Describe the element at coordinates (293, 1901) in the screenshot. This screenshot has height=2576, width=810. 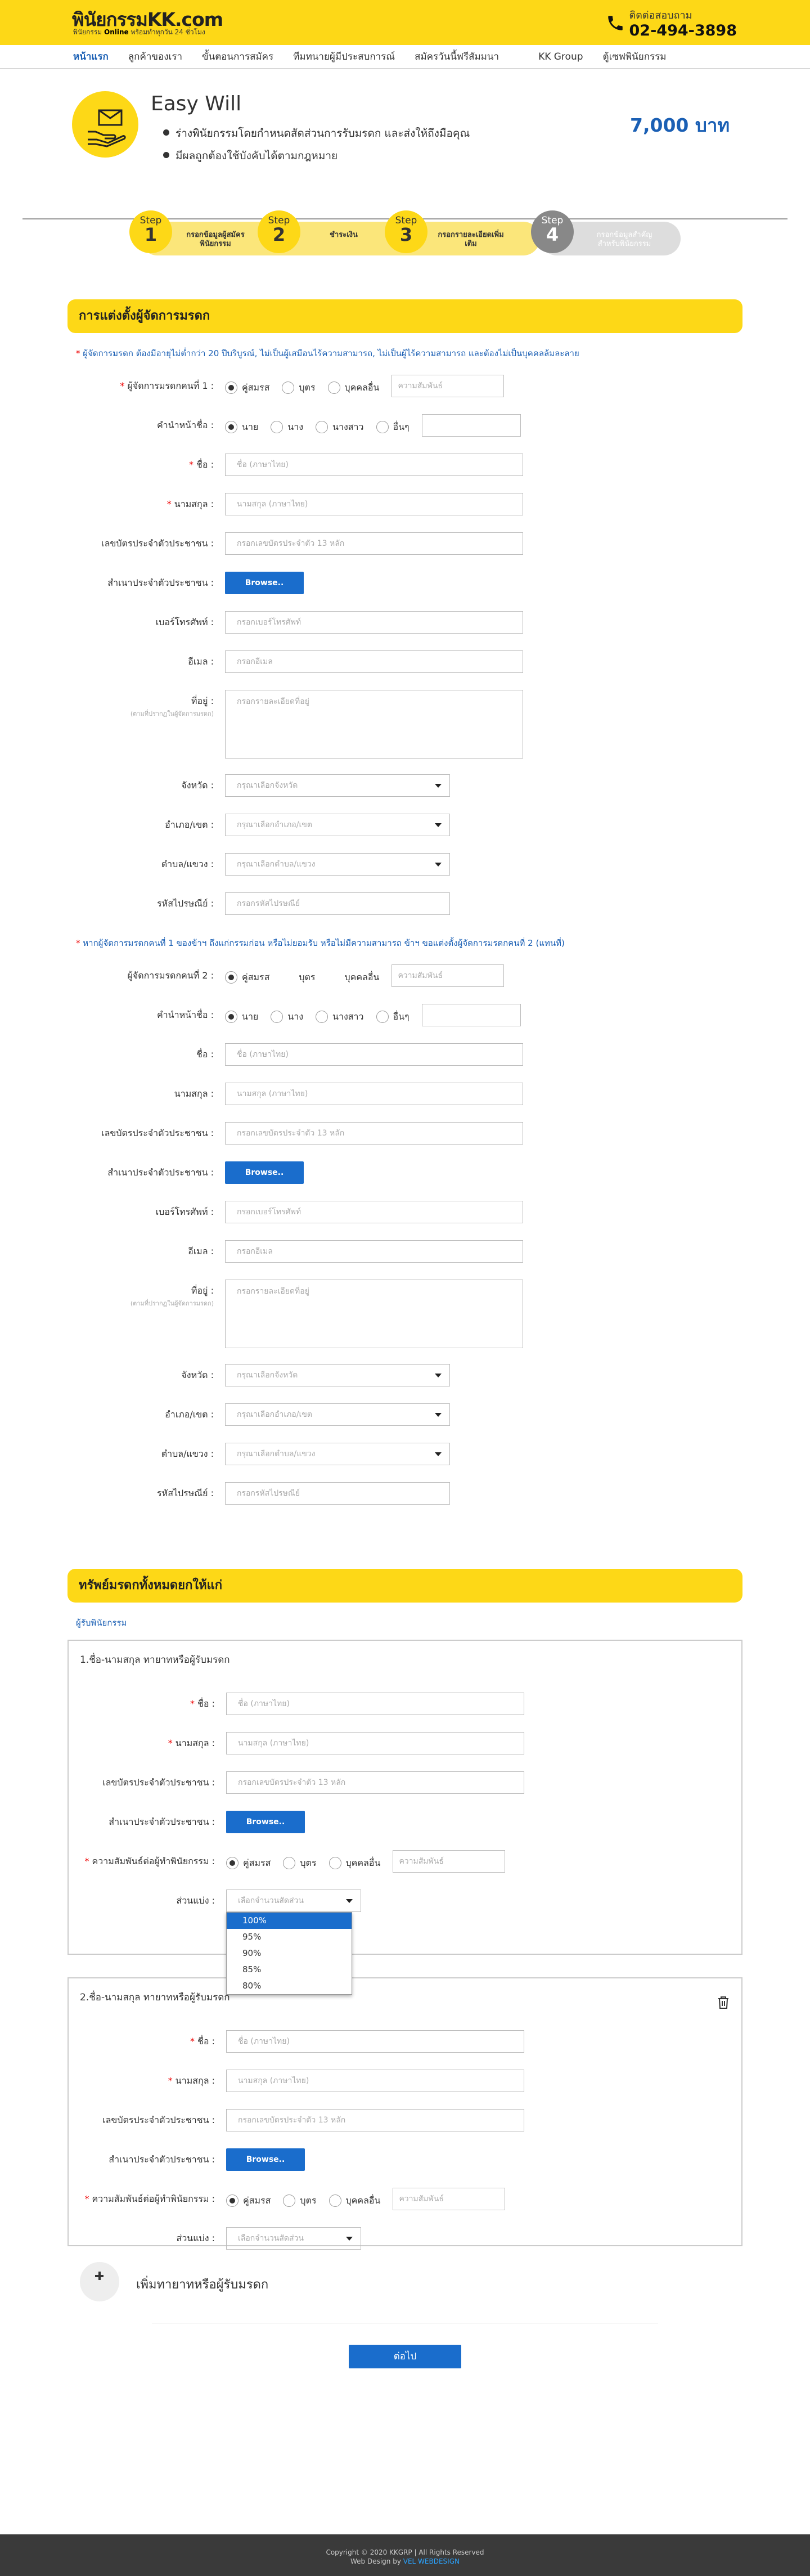
I see `heir1-share-select: เลือกจำนวนสัดส่วน` at that location.